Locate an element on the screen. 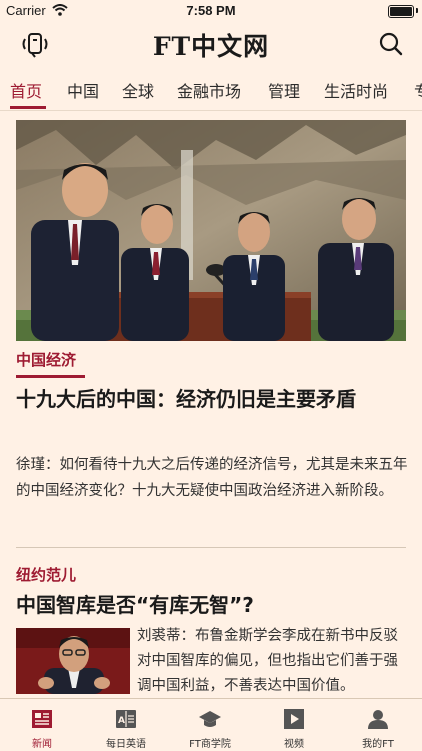 The height and width of the screenshot is (751, 422). battery-icon is located at coordinates (401, 11).